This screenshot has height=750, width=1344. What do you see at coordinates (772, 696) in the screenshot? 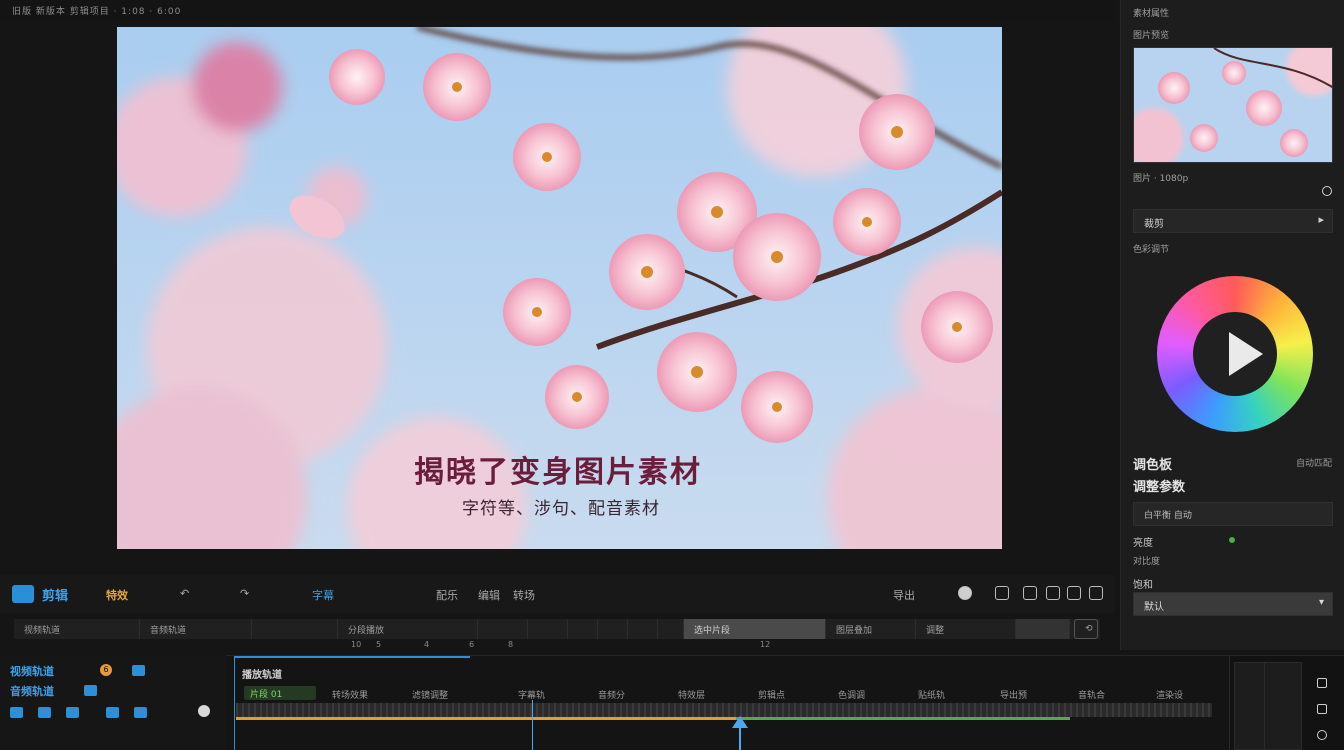
I see `track-column-label: 剪辑点` at bounding box center [772, 696].